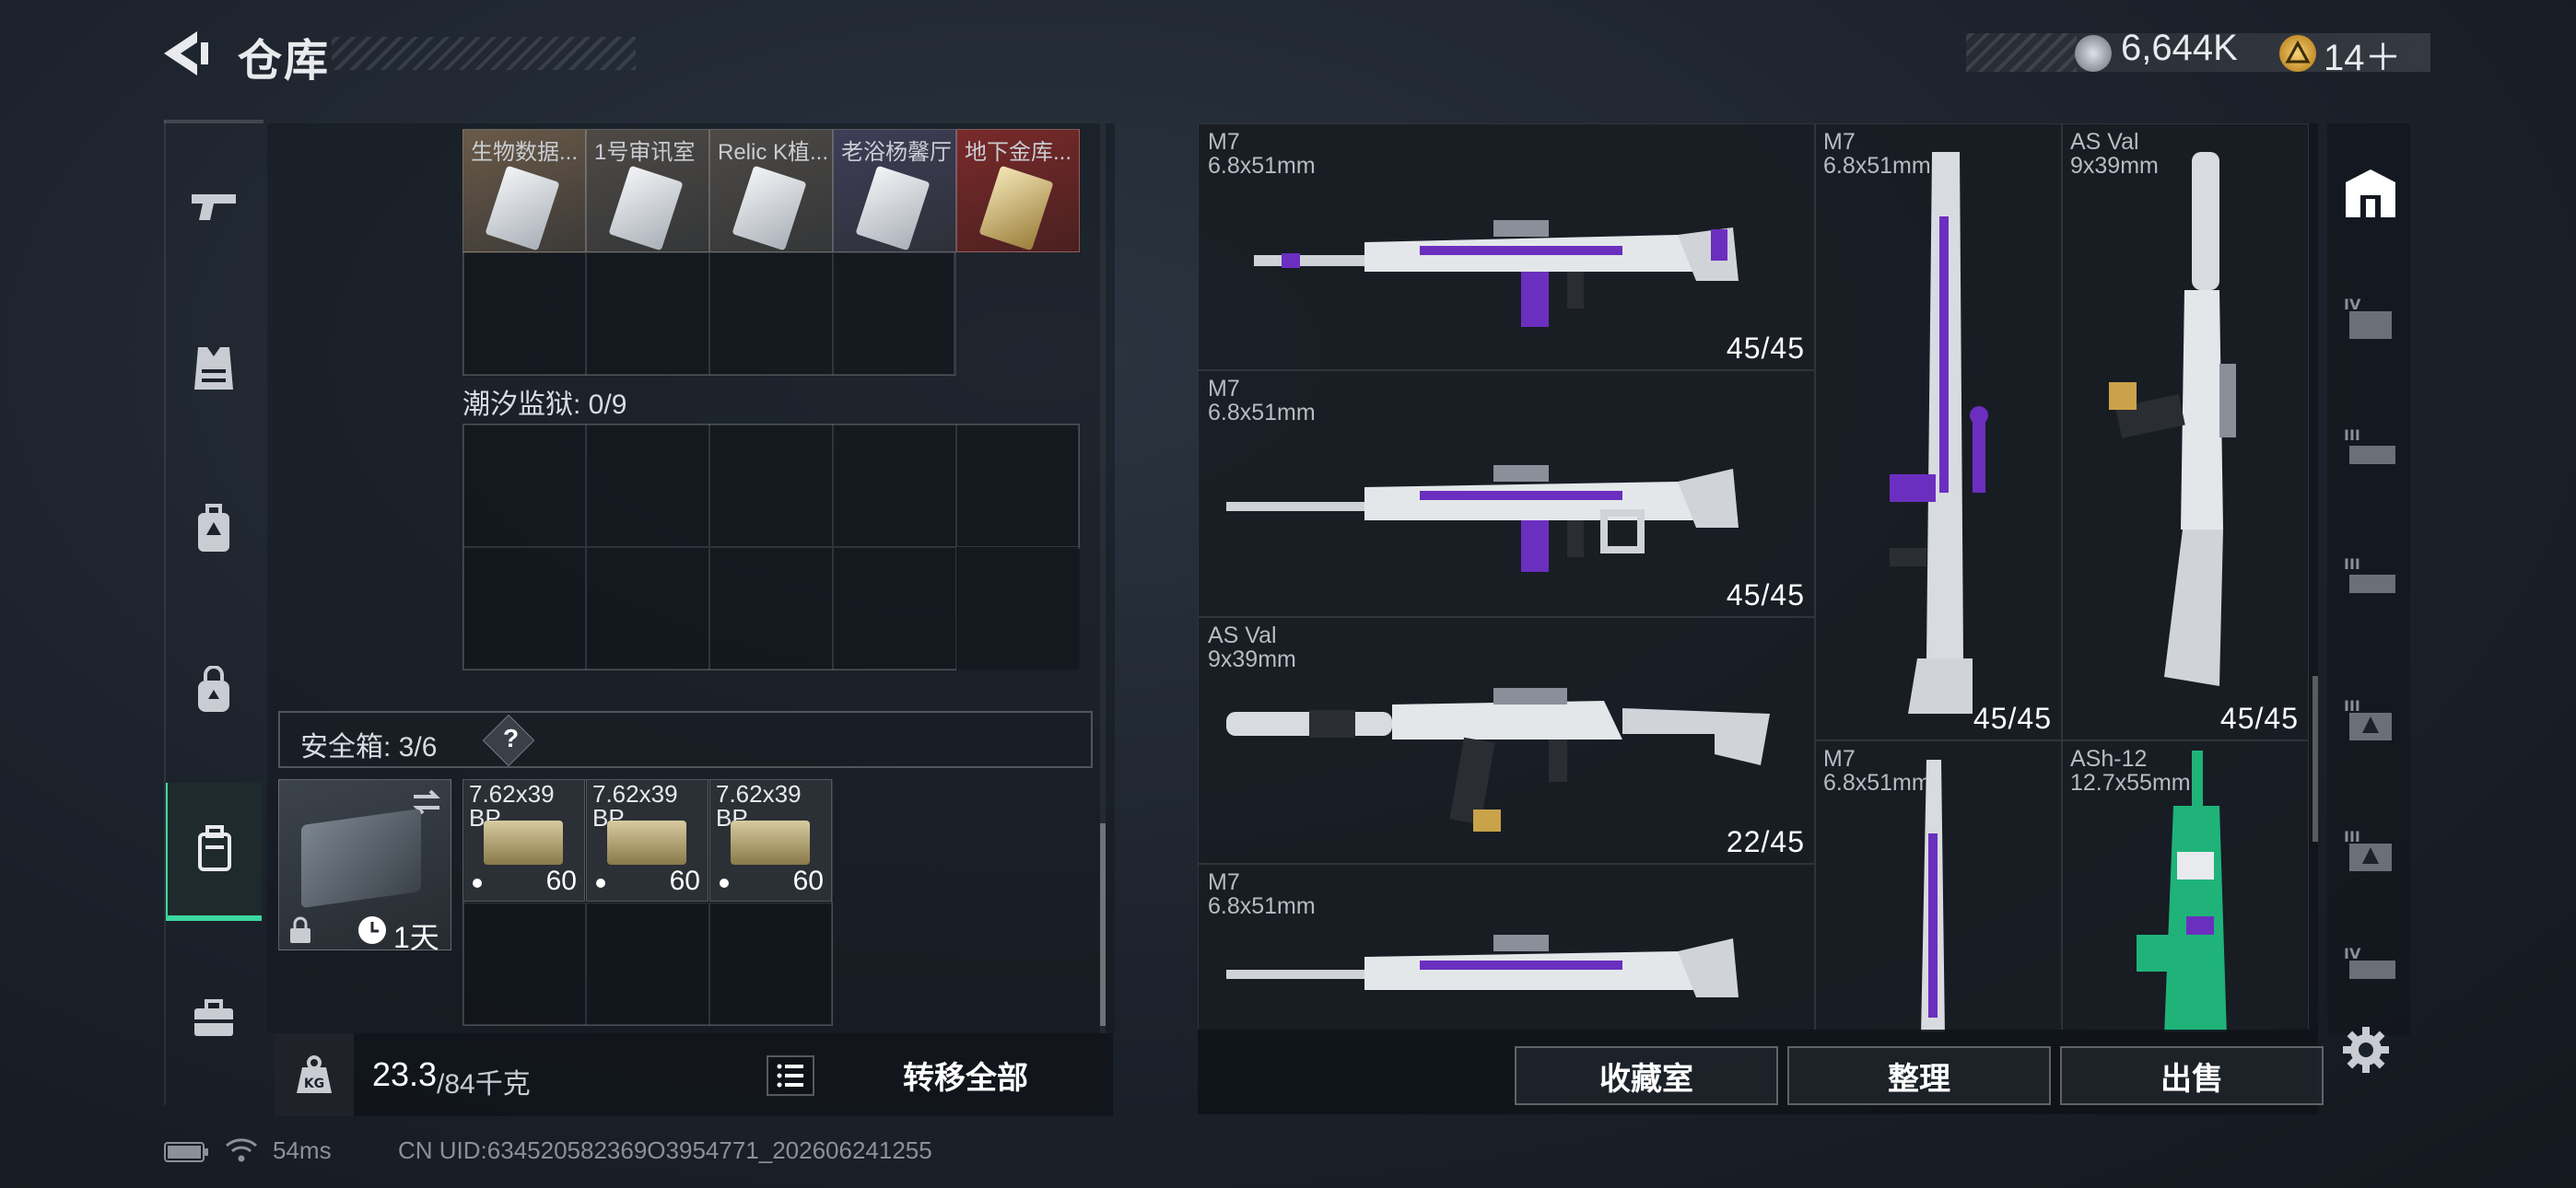 Image resolution: width=2576 pixels, height=1188 pixels. What do you see at coordinates (213, 121) in the screenshot?
I see `rail-top-divider` at bounding box center [213, 121].